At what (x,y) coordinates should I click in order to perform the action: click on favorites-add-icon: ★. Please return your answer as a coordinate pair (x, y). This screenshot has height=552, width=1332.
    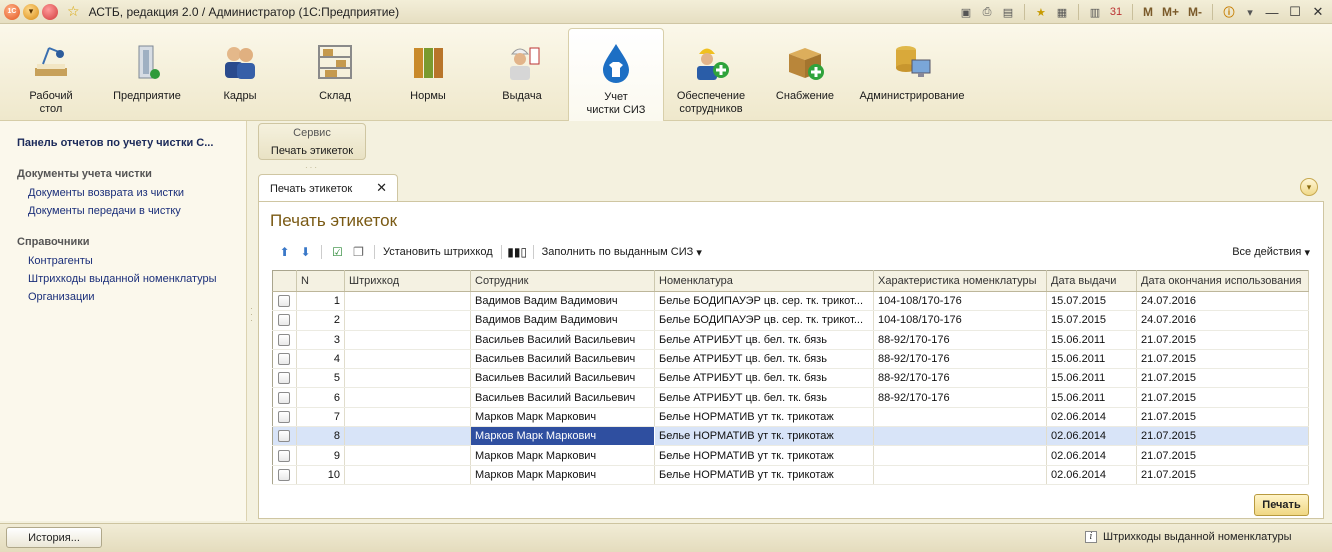
    Looking at the image, I should click on (1041, 12).